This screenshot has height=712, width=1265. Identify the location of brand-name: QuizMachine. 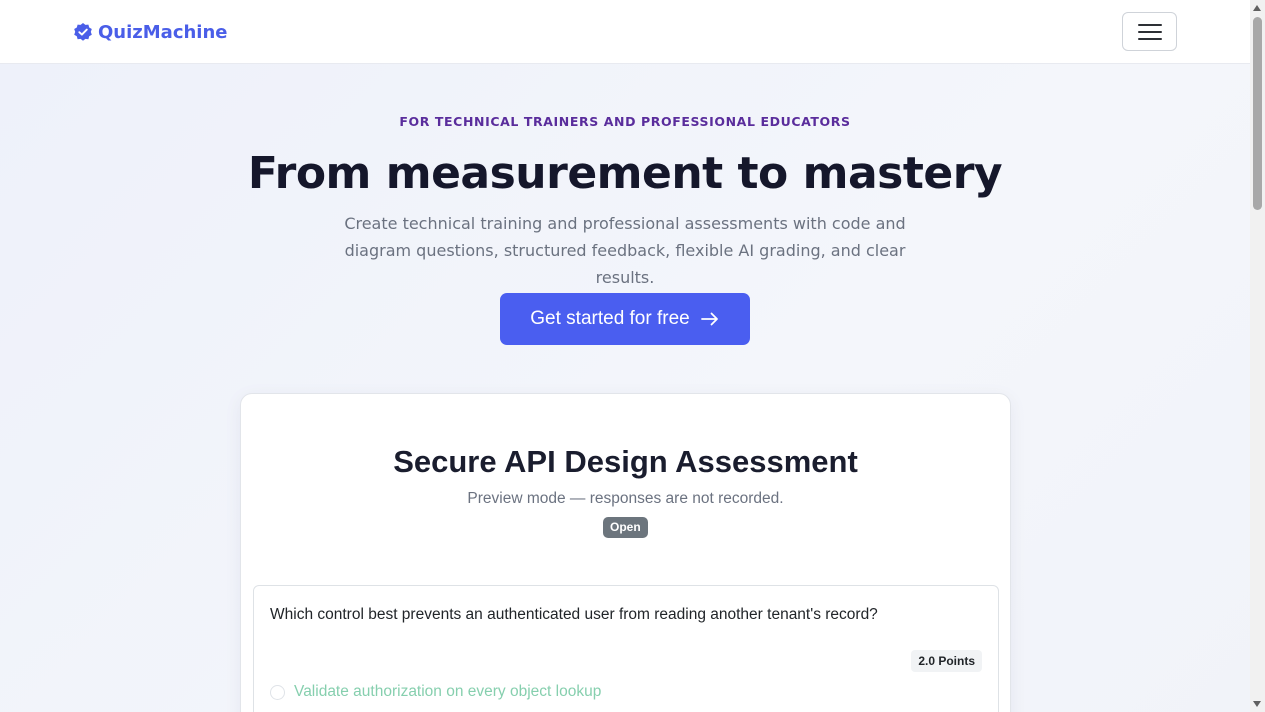
(163, 32).